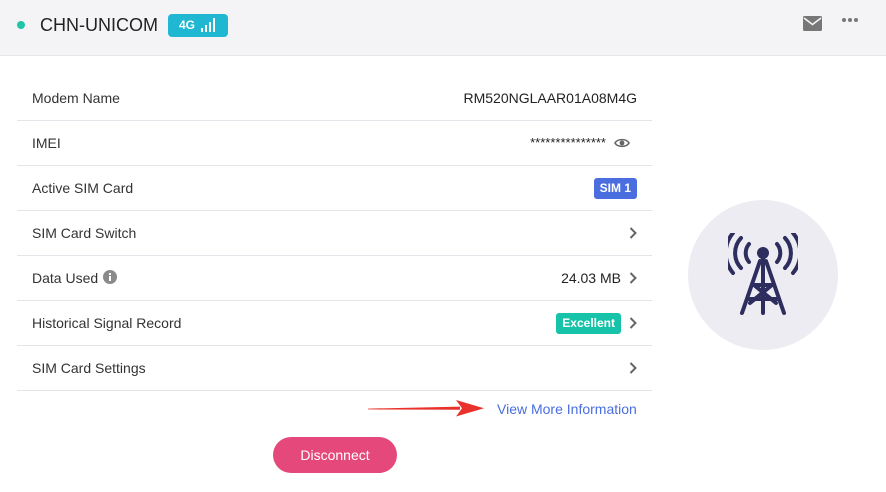 This screenshot has width=886, height=492. What do you see at coordinates (21, 25) in the screenshot?
I see `connection-status-dot` at bounding box center [21, 25].